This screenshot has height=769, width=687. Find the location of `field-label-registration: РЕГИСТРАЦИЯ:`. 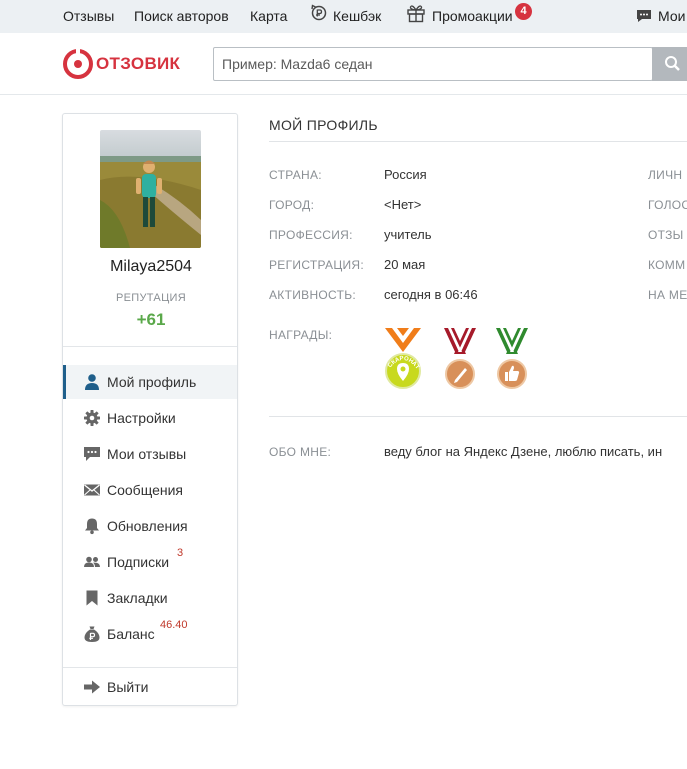

field-label-registration: РЕГИСТРАЦИЯ: is located at coordinates (317, 265).